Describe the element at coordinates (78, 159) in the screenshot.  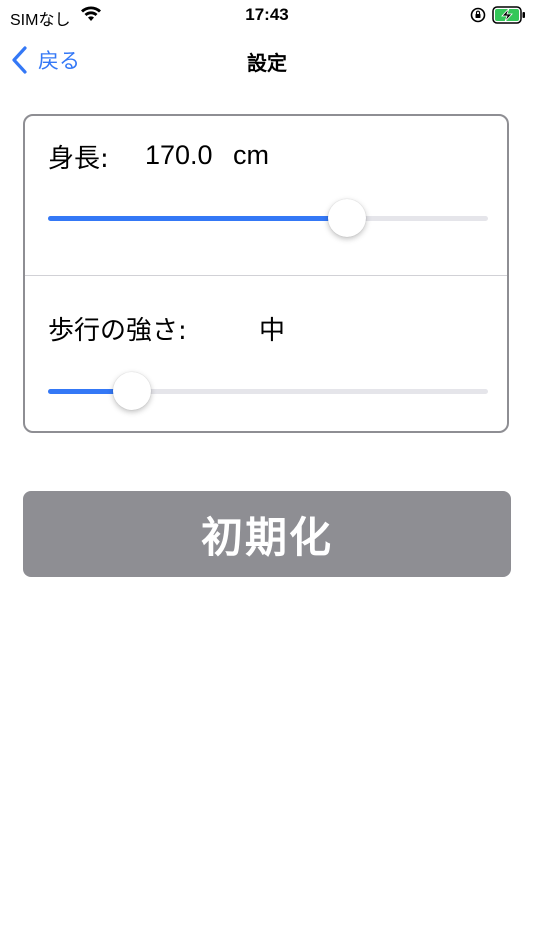
I see `height-label: 身長:` at that location.